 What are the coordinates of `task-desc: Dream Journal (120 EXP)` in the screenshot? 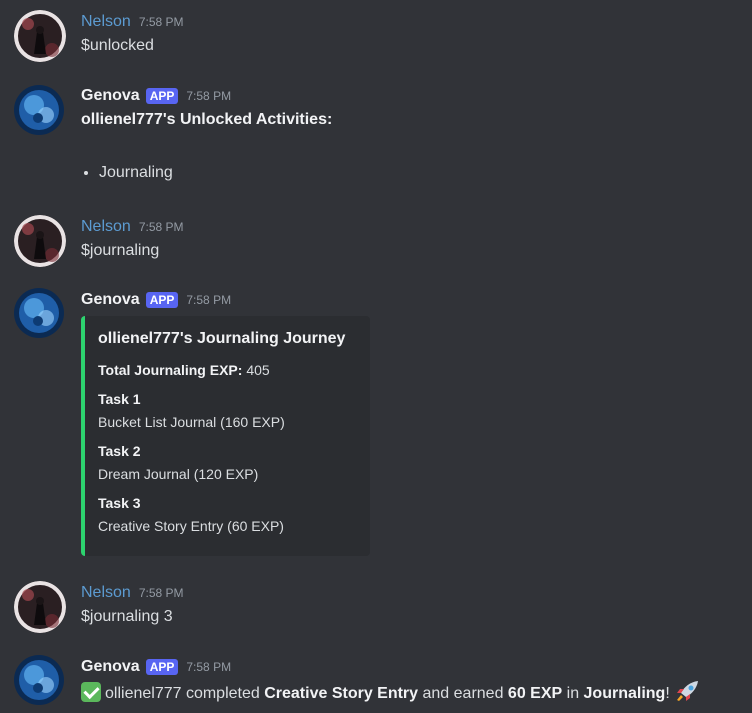 It's located at (178, 474).